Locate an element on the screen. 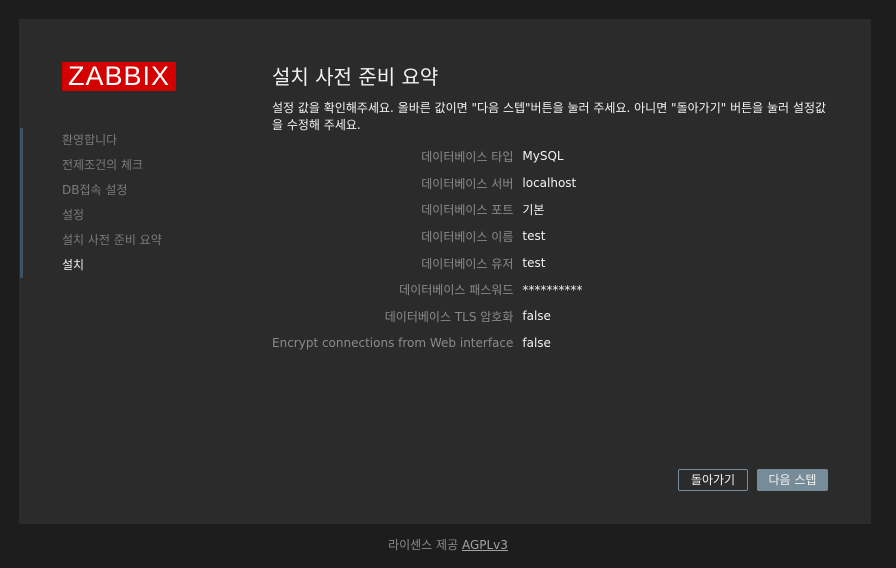 The image size is (896, 568). summary-label-encrypt-web: Encrypt connections from Web interface is located at coordinates (393, 343).